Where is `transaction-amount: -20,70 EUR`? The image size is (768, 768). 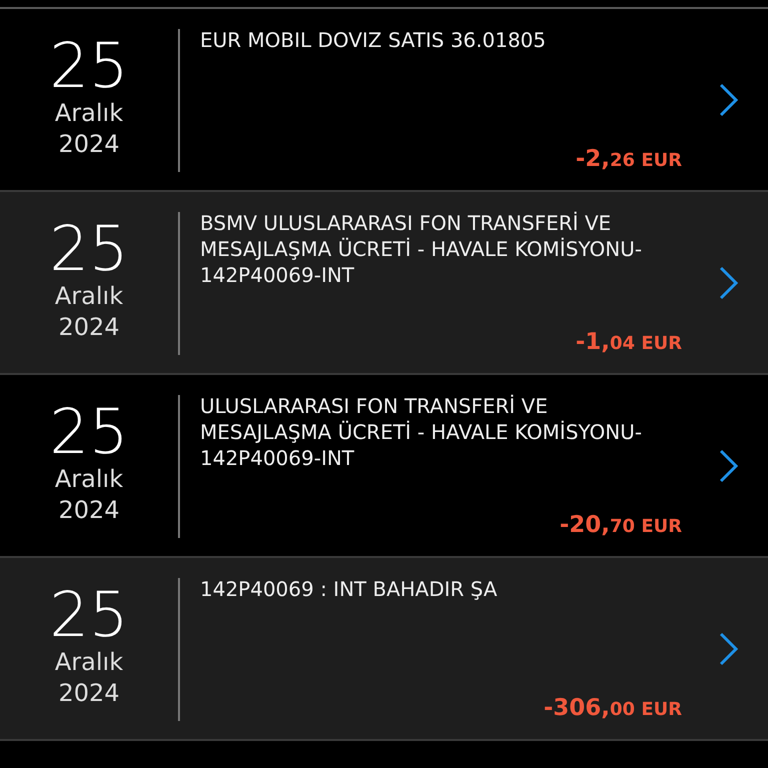 transaction-amount: -20,70 EUR is located at coordinates (621, 525).